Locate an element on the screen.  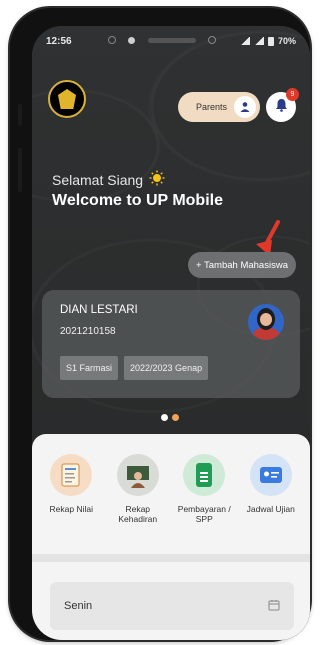
camera-notch is located at coordinates (162, 40).